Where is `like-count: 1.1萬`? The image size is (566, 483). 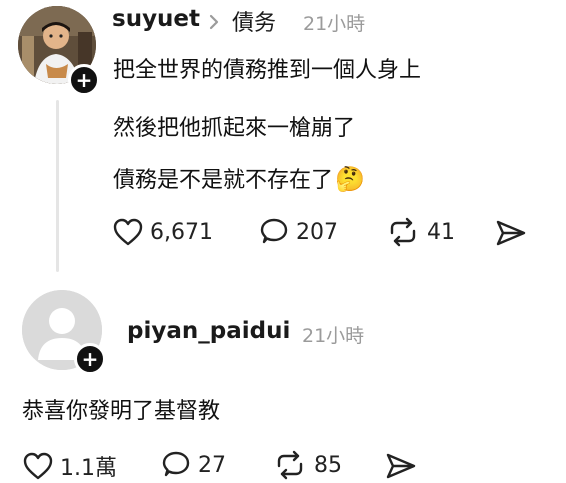 like-count: 1.1萬 is located at coordinates (88, 468).